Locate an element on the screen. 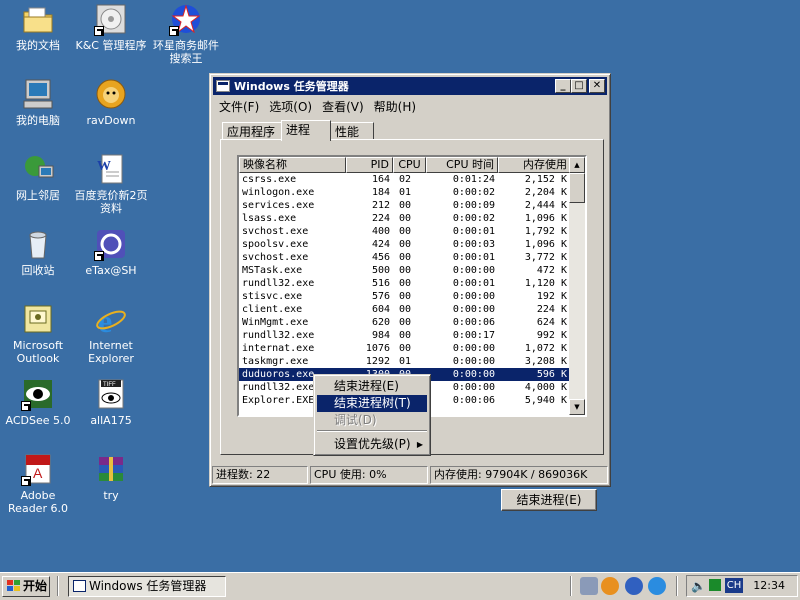  process-row: lsass.exe 224 00 0:00:02 1,096 K is located at coordinates (405, 218).